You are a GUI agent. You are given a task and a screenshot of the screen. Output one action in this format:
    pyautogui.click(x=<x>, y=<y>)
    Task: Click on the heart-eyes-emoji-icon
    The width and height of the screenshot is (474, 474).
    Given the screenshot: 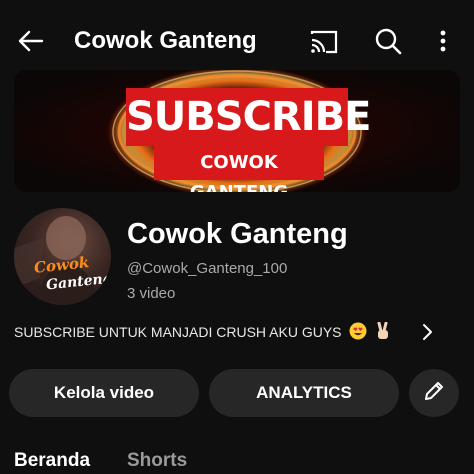 What is the action you would take?
    pyautogui.click(x=358, y=333)
    